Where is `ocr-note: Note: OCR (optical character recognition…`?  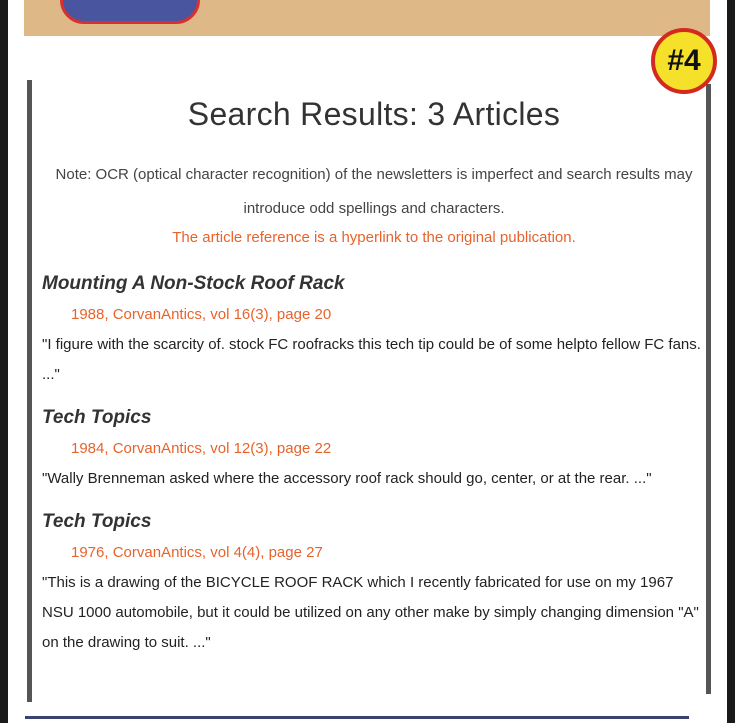
ocr-note: Note: OCR (optical character recognition… is located at coordinates (374, 191).